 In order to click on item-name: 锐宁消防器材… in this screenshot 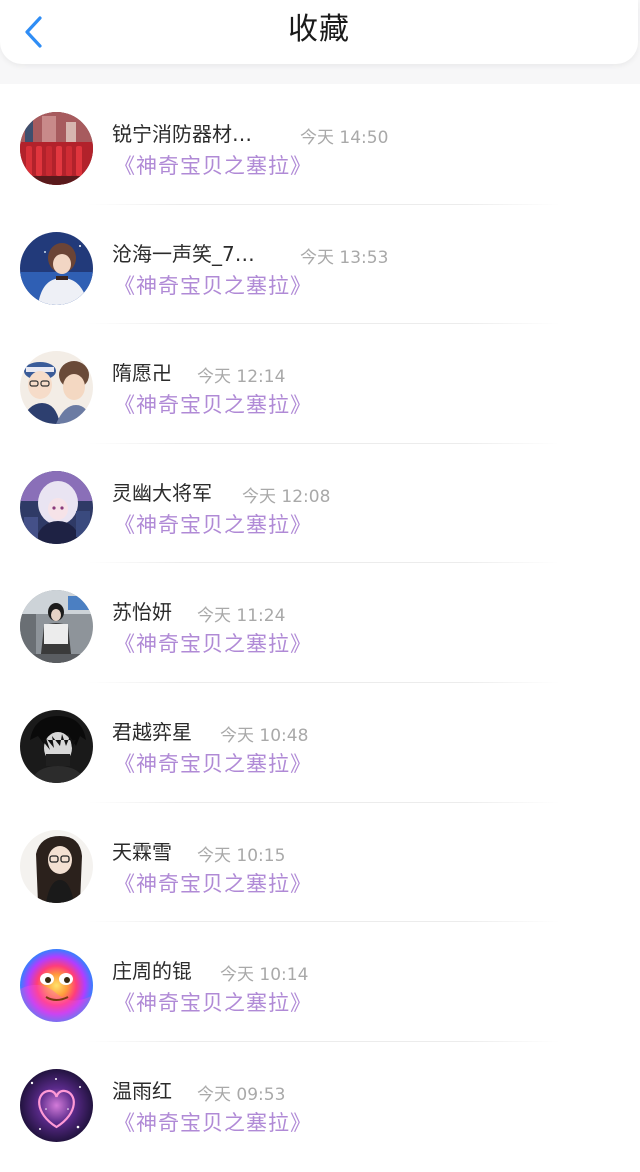, I will do `click(182, 134)`.